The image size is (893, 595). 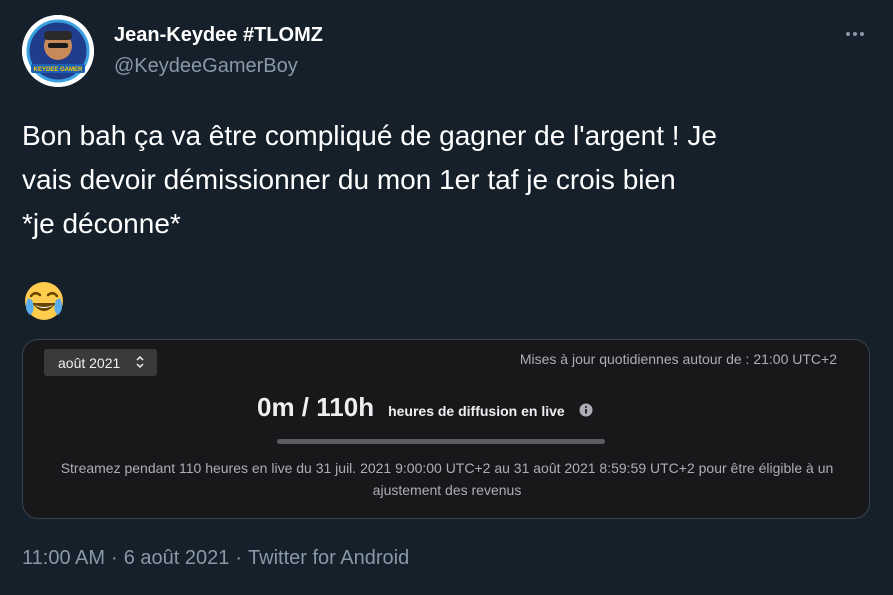 I want to click on progress-bar, so click(x=441, y=441).